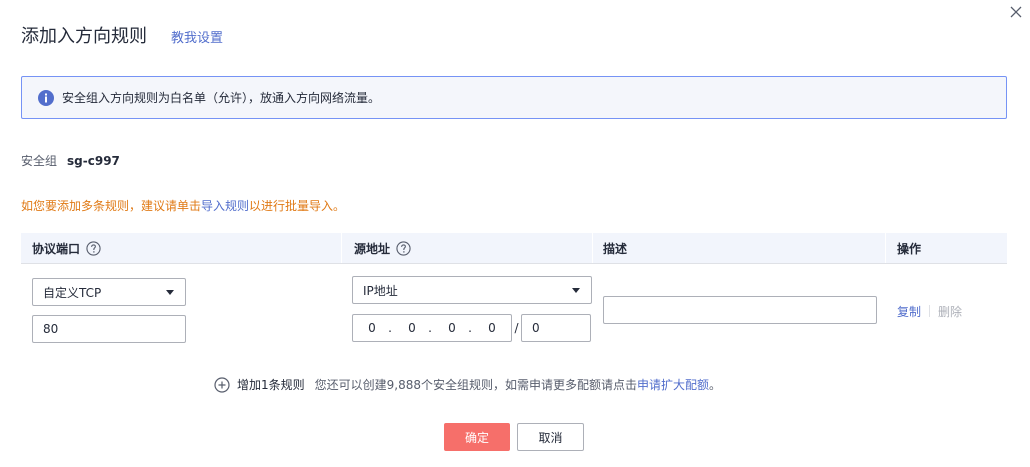 This screenshot has height=467, width=1030. What do you see at coordinates (109, 329) in the screenshot?
I see `port-input: 80` at bounding box center [109, 329].